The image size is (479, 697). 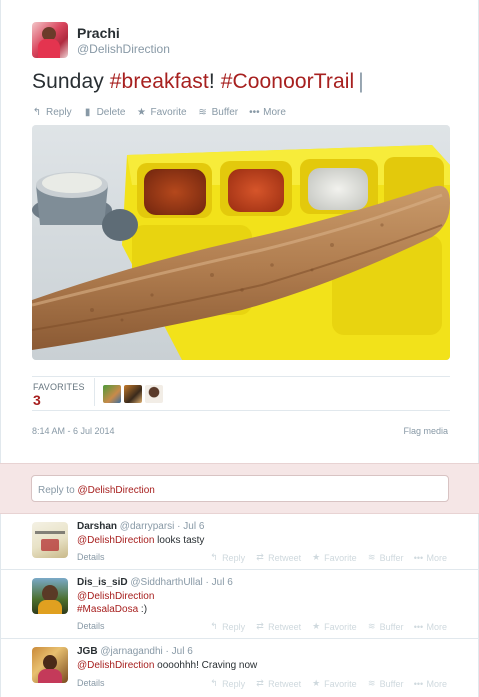 What do you see at coordinates (285, 626) in the screenshot?
I see `retweet-label: Retweet` at bounding box center [285, 626].